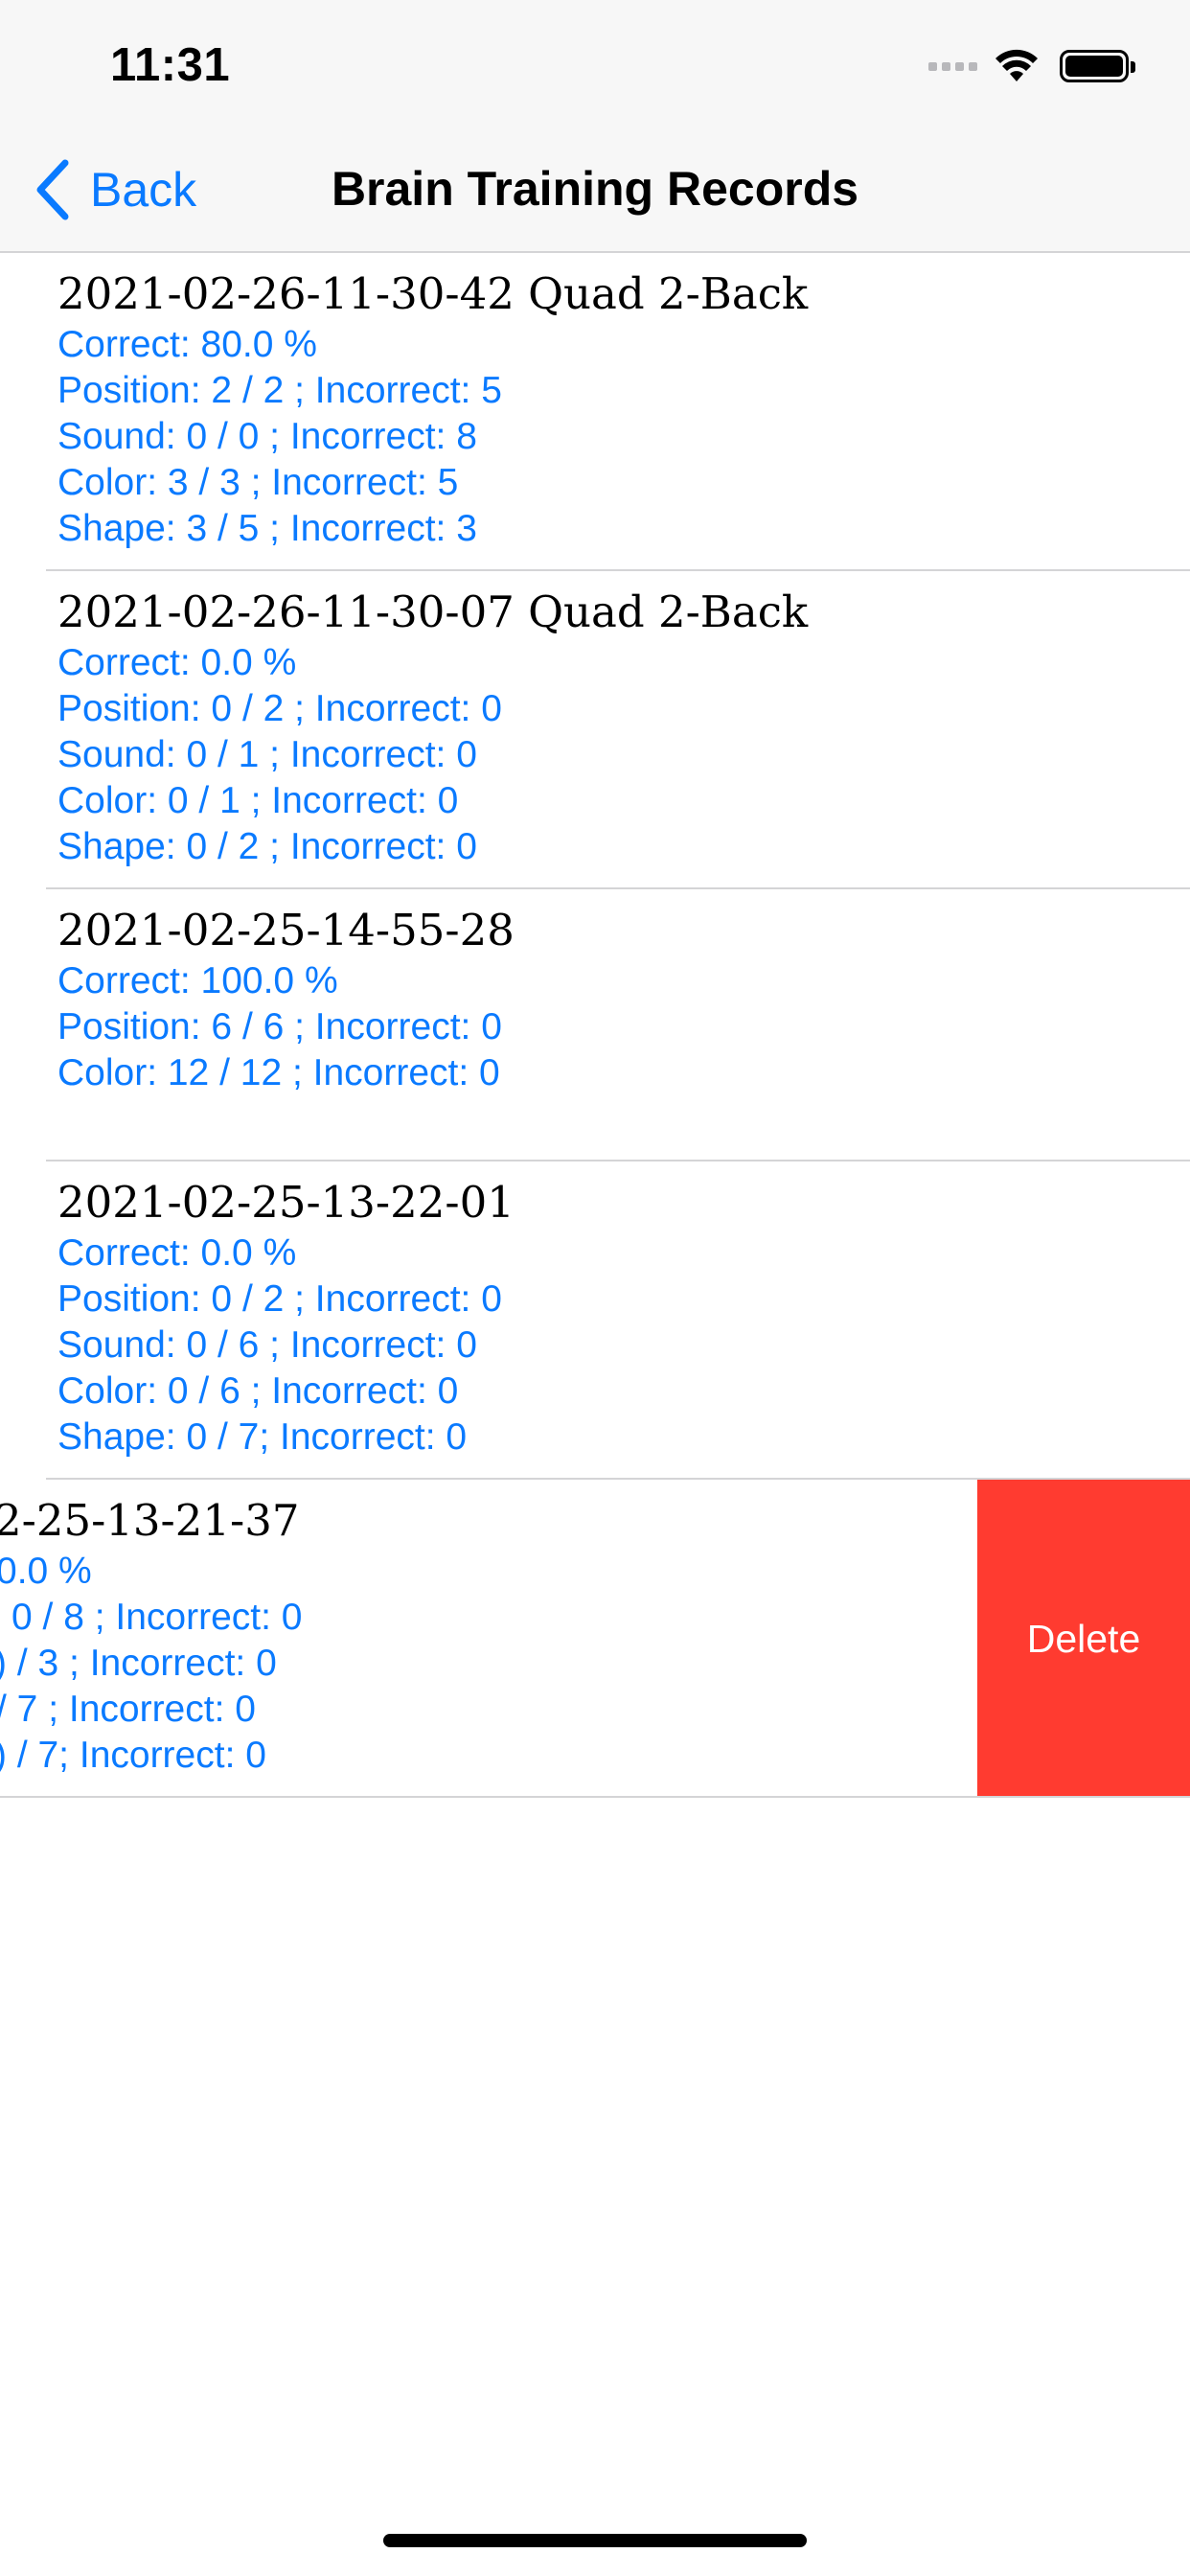 The width and height of the screenshot is (1190, 2576). Describe the element at coordinates (267, 846) in the screenshot. I see `record-shape: Shape: 0 / 2 ; Incorrect: 0` at that location.